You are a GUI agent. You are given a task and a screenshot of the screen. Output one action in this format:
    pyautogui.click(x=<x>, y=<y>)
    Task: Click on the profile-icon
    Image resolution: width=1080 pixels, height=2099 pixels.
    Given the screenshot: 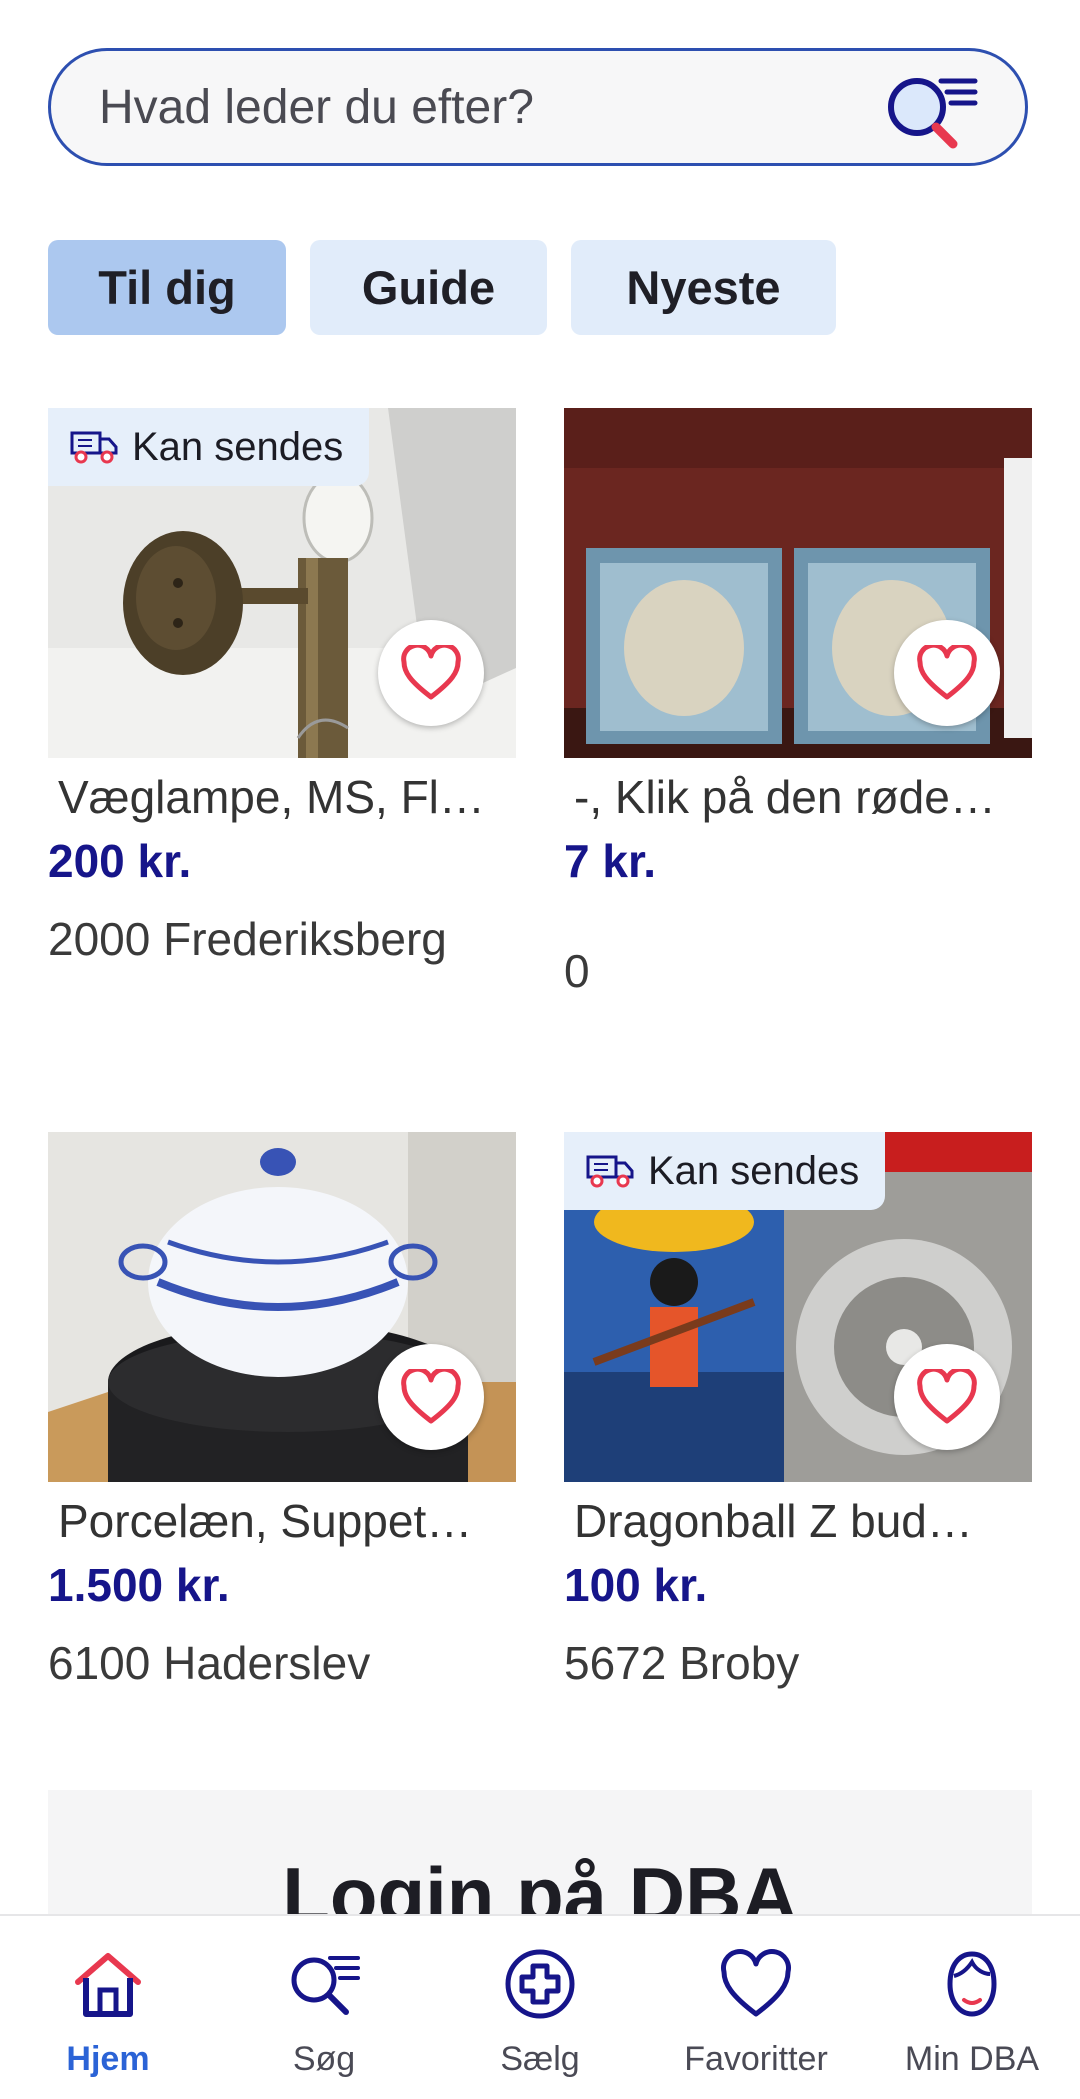 What is the action you would take?
    pyautogui.click(x=972, y=1984)
    